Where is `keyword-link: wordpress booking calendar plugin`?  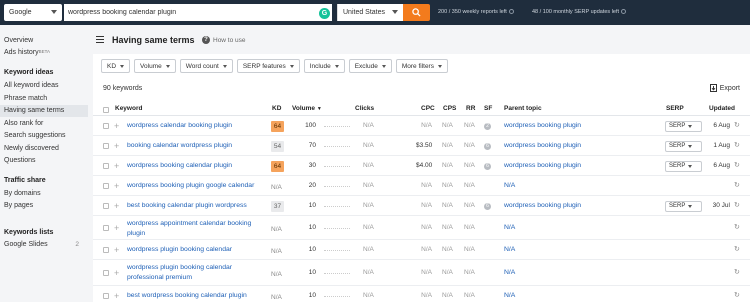 keyword-link: wordpress booking calendar plugin is located at coordinates (195, 166).